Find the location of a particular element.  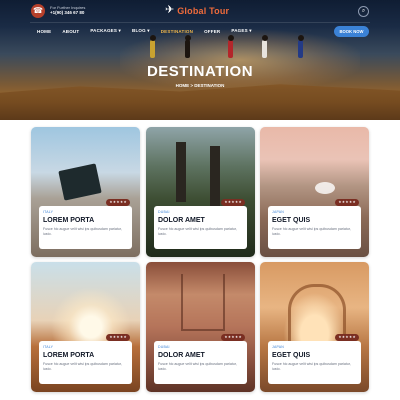

nav-item-home: HOME is located at coordinates (44, 31).